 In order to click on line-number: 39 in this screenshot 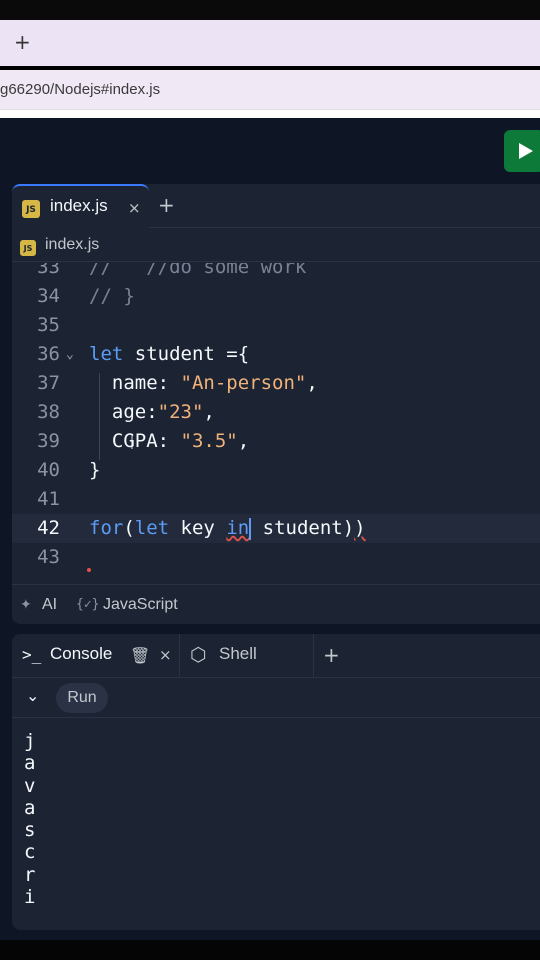, I will do `click(48, 441)`.